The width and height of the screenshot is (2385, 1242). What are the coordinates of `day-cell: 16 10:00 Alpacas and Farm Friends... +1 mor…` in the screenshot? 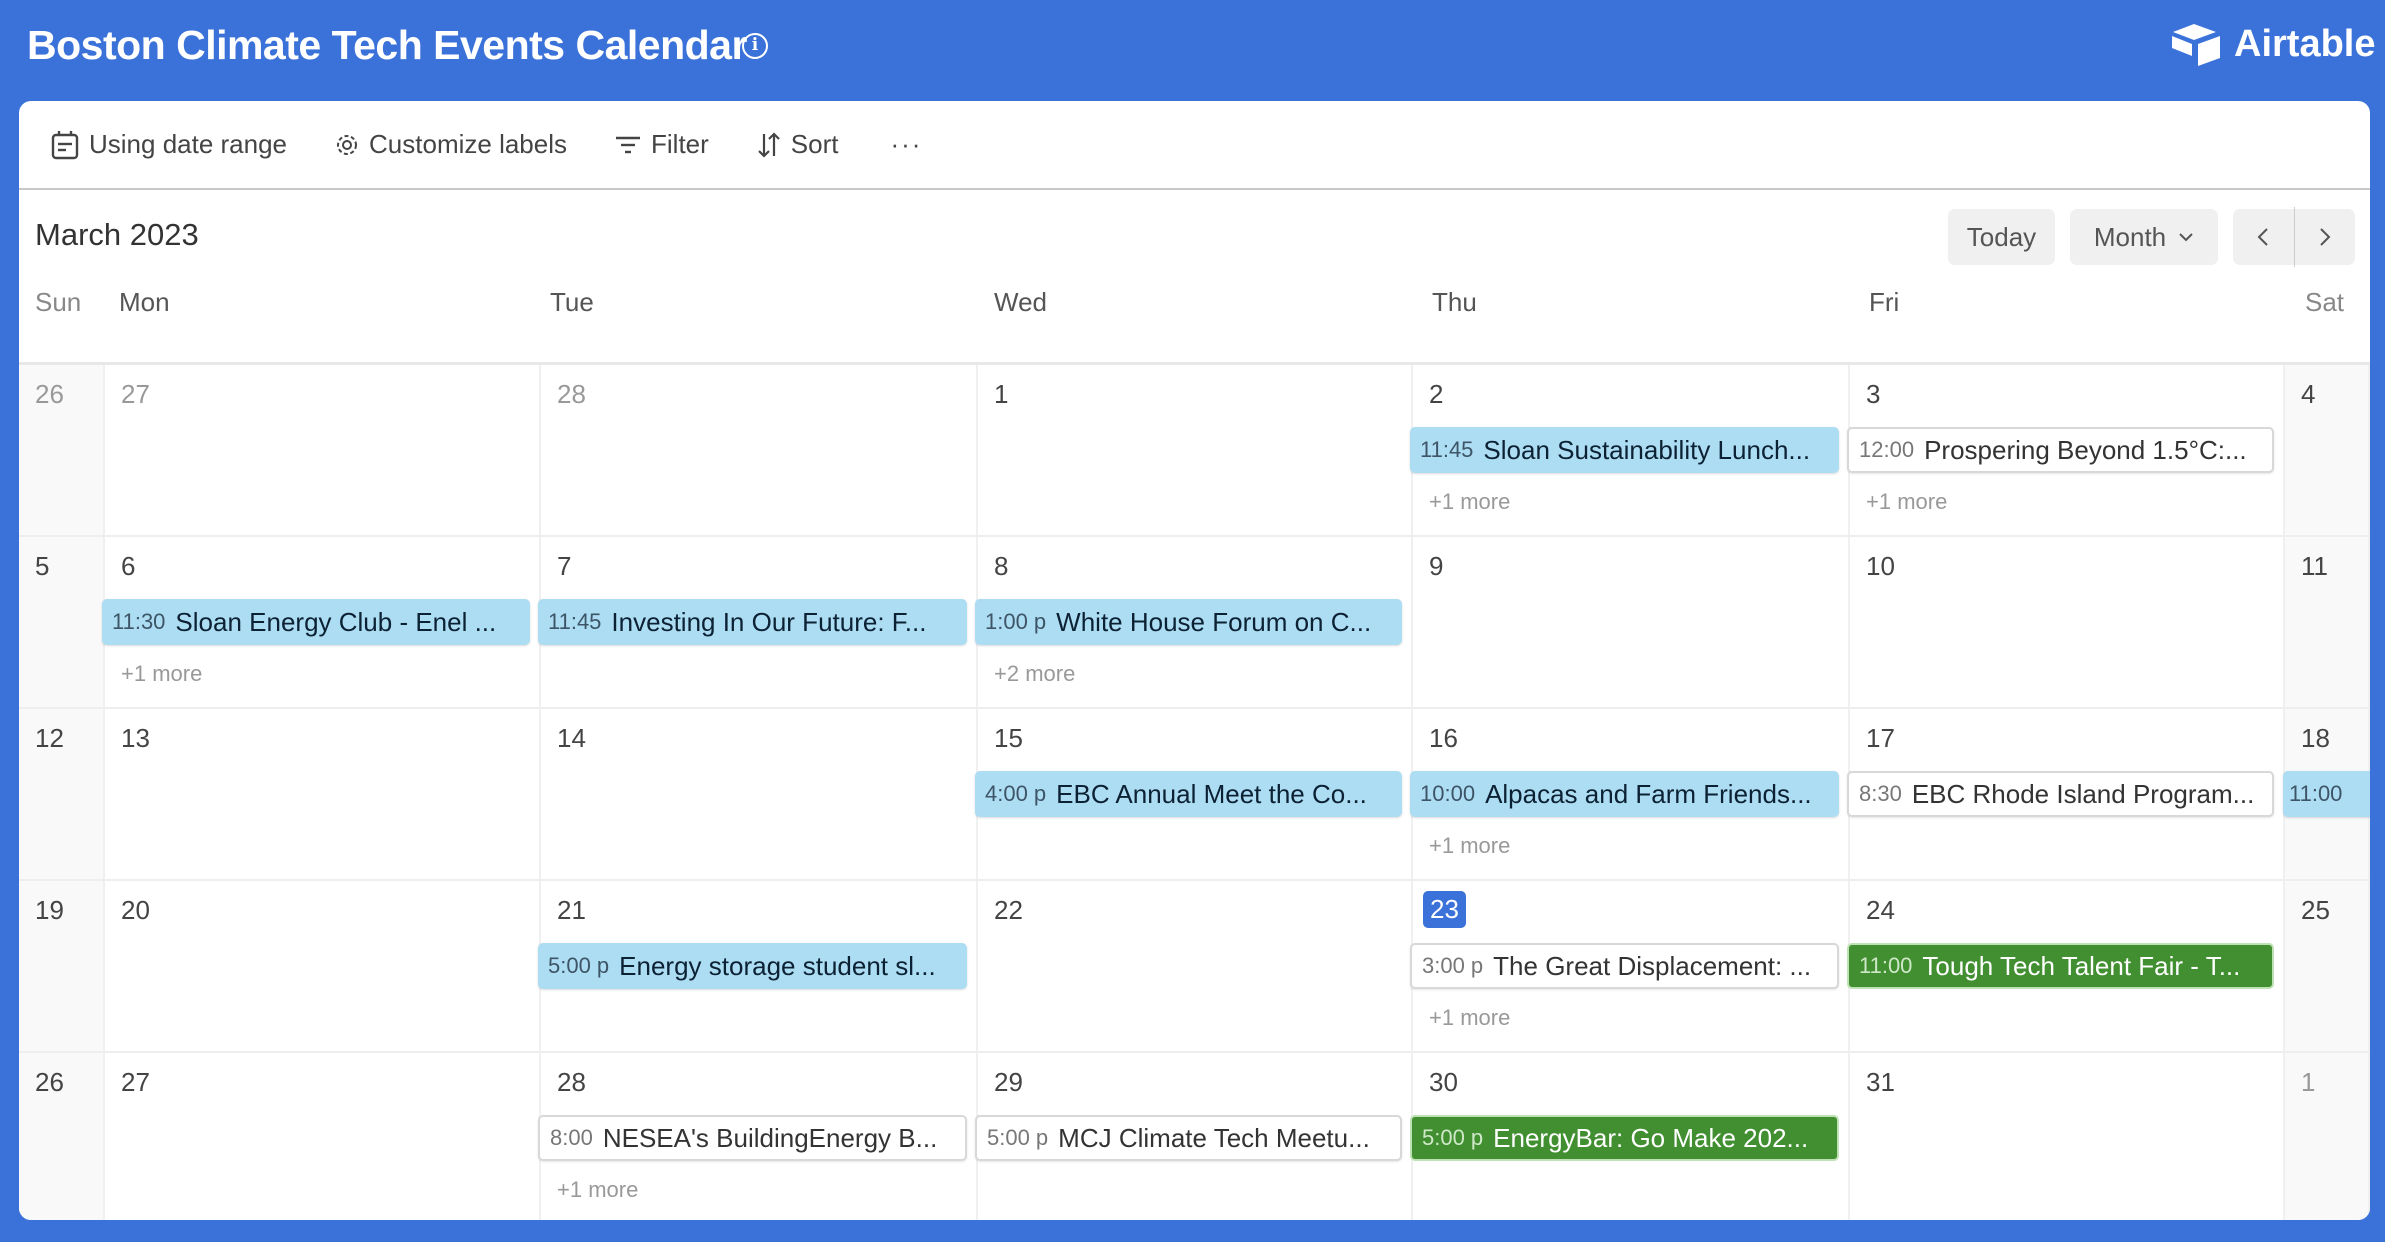 It's located at (1630, 794).